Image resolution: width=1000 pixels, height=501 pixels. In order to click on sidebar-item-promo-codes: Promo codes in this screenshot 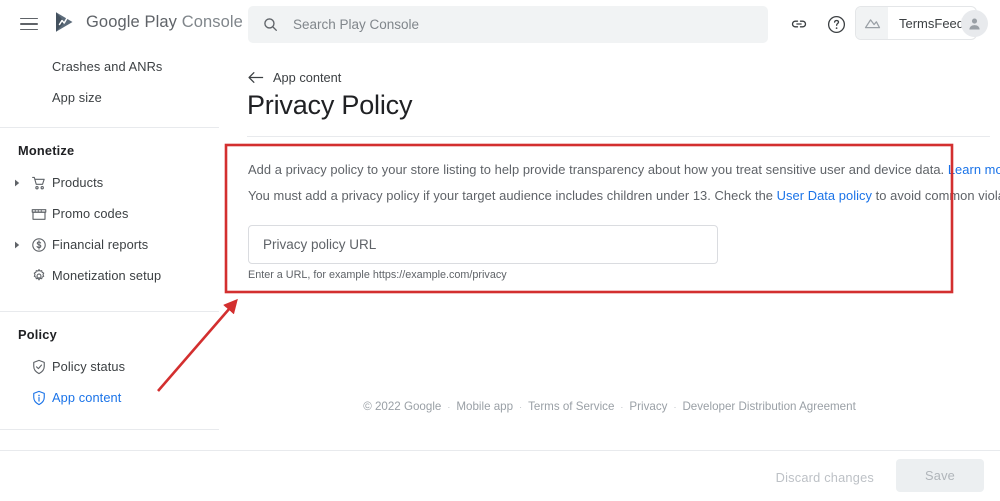, I will do `click(109, 213)`.